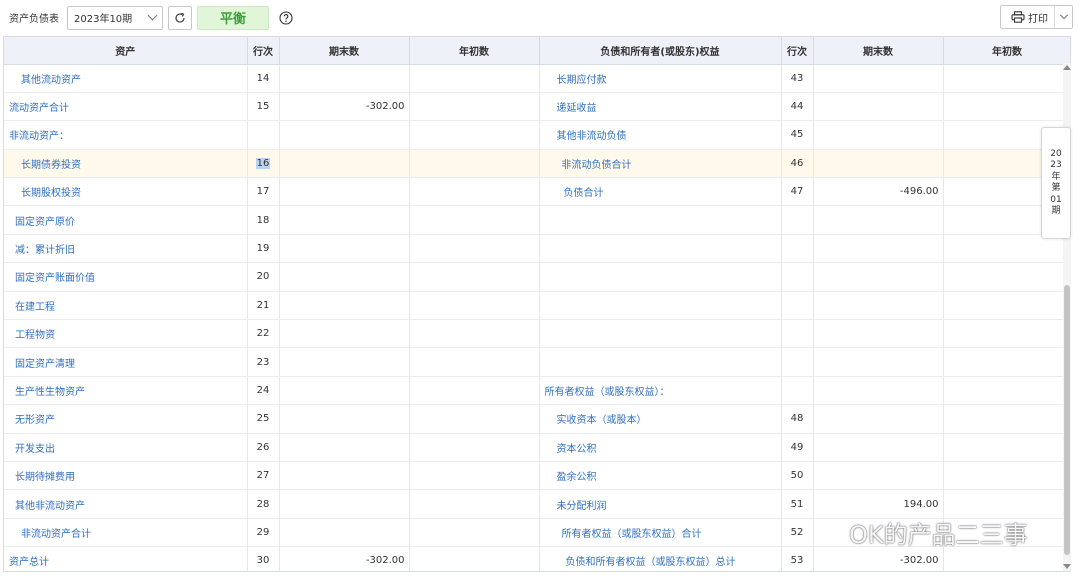 This screenshot has width=1080, height=578. I want to click on liability-name: 递延收益, so click(660, 107).